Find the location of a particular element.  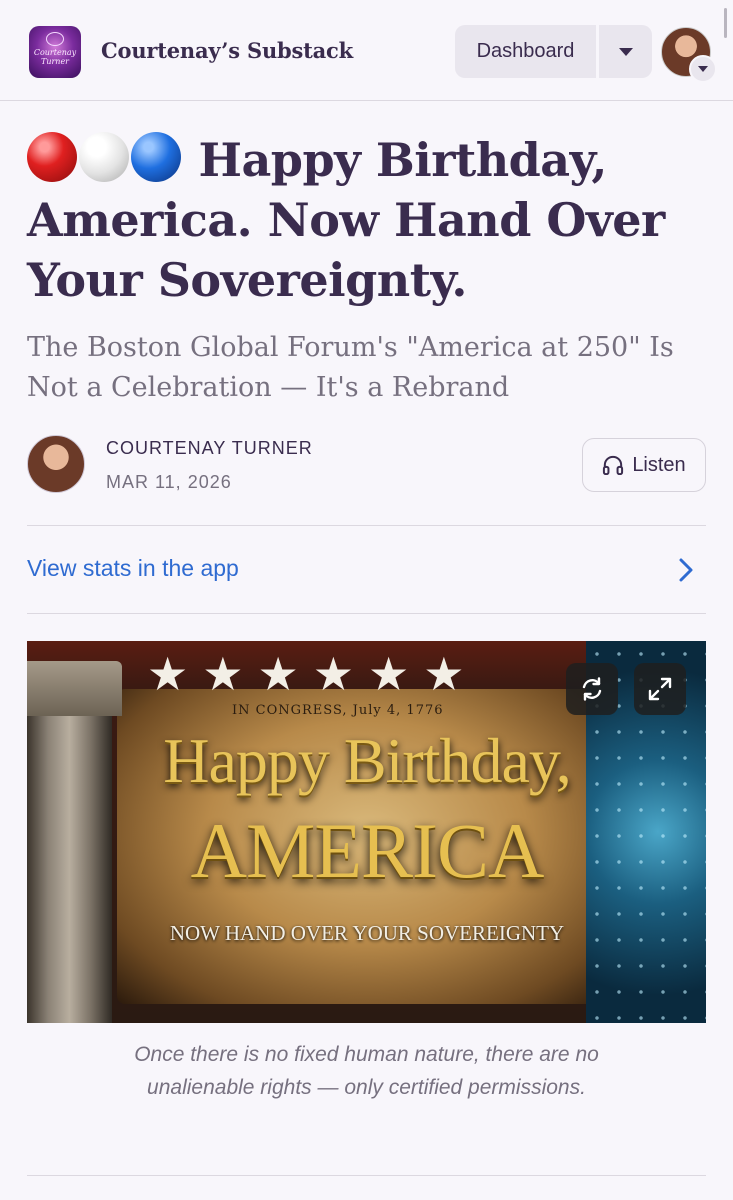

publication-name: Courtenay’s Substack is located at coordinates (227, 50).